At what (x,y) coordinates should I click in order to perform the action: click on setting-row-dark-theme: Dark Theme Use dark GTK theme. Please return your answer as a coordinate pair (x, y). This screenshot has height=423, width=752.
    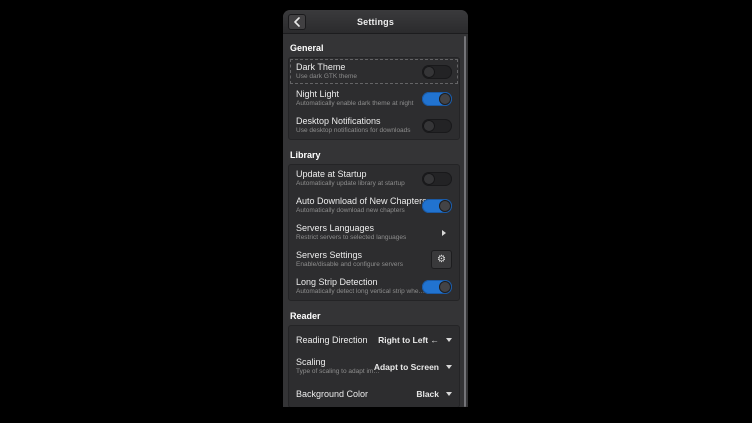
    Looking at the image, I should click on (374, 71).